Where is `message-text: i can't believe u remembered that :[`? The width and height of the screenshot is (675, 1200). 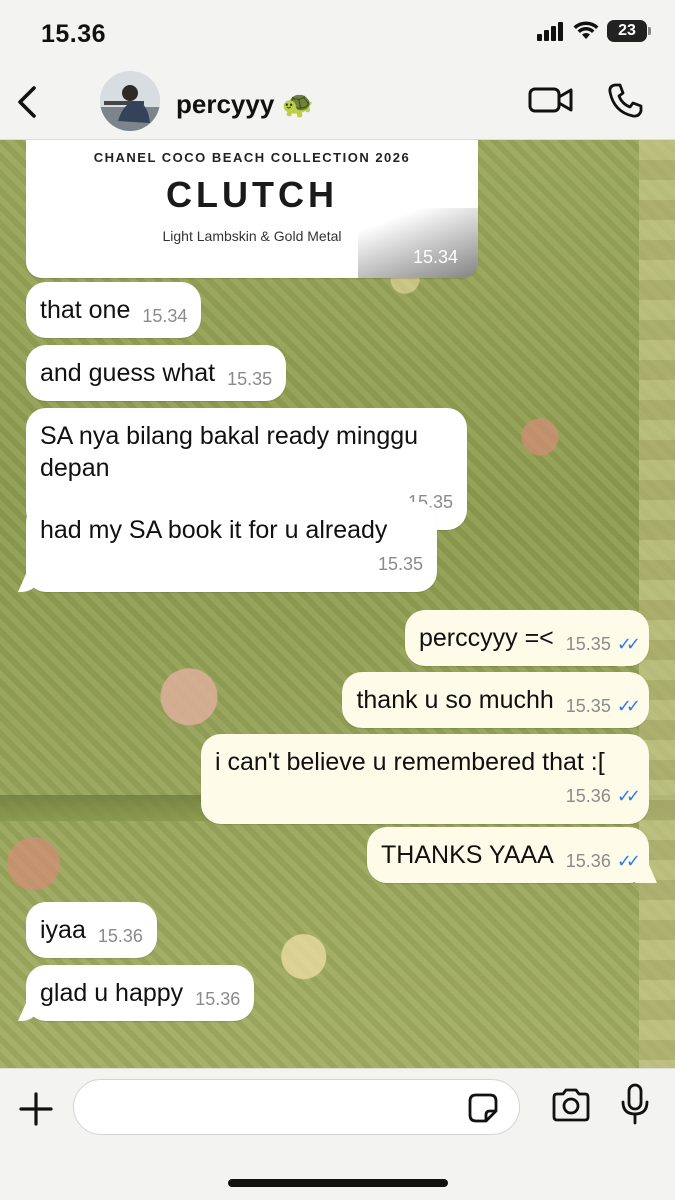 message-text: i can't believe u remembered that :[ is located at coordinates (410, 762).